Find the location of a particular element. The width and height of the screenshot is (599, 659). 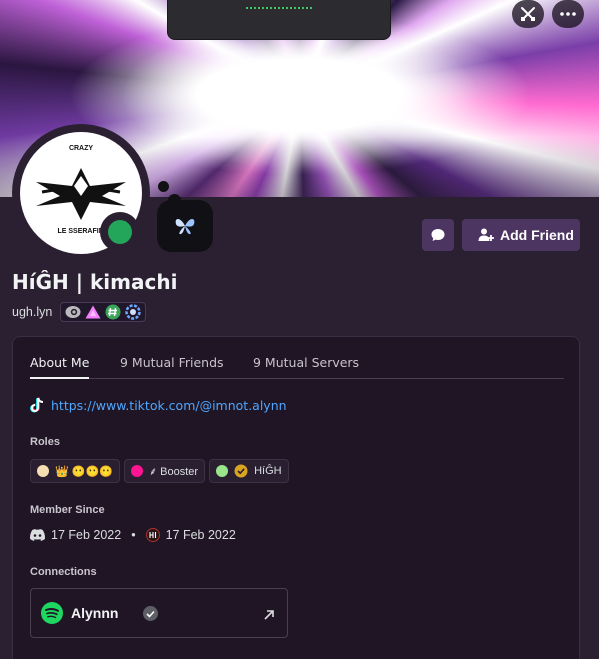

add-friend-icon is located at coordinates (486, 234).